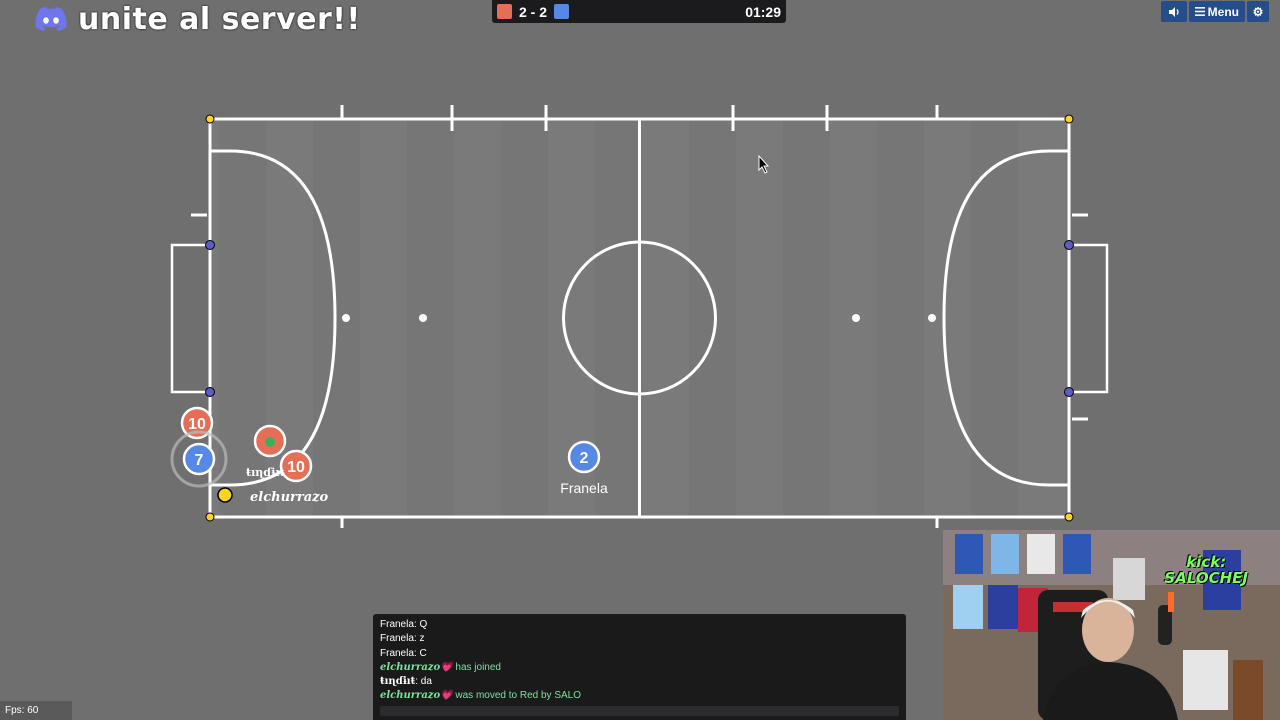 The height and width of the screenshot is (720, 1280). What do you see at coordinates (440, 667) in the screenshot?
I see `chat-notice: elchurrazo💗 has joined` at bounding box center [440, 667].